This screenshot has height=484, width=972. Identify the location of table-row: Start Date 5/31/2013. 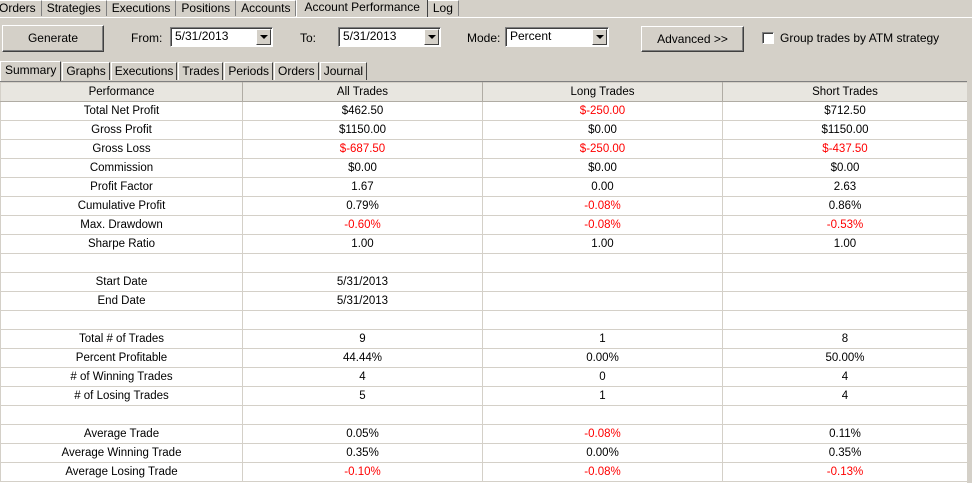
(484, 282).